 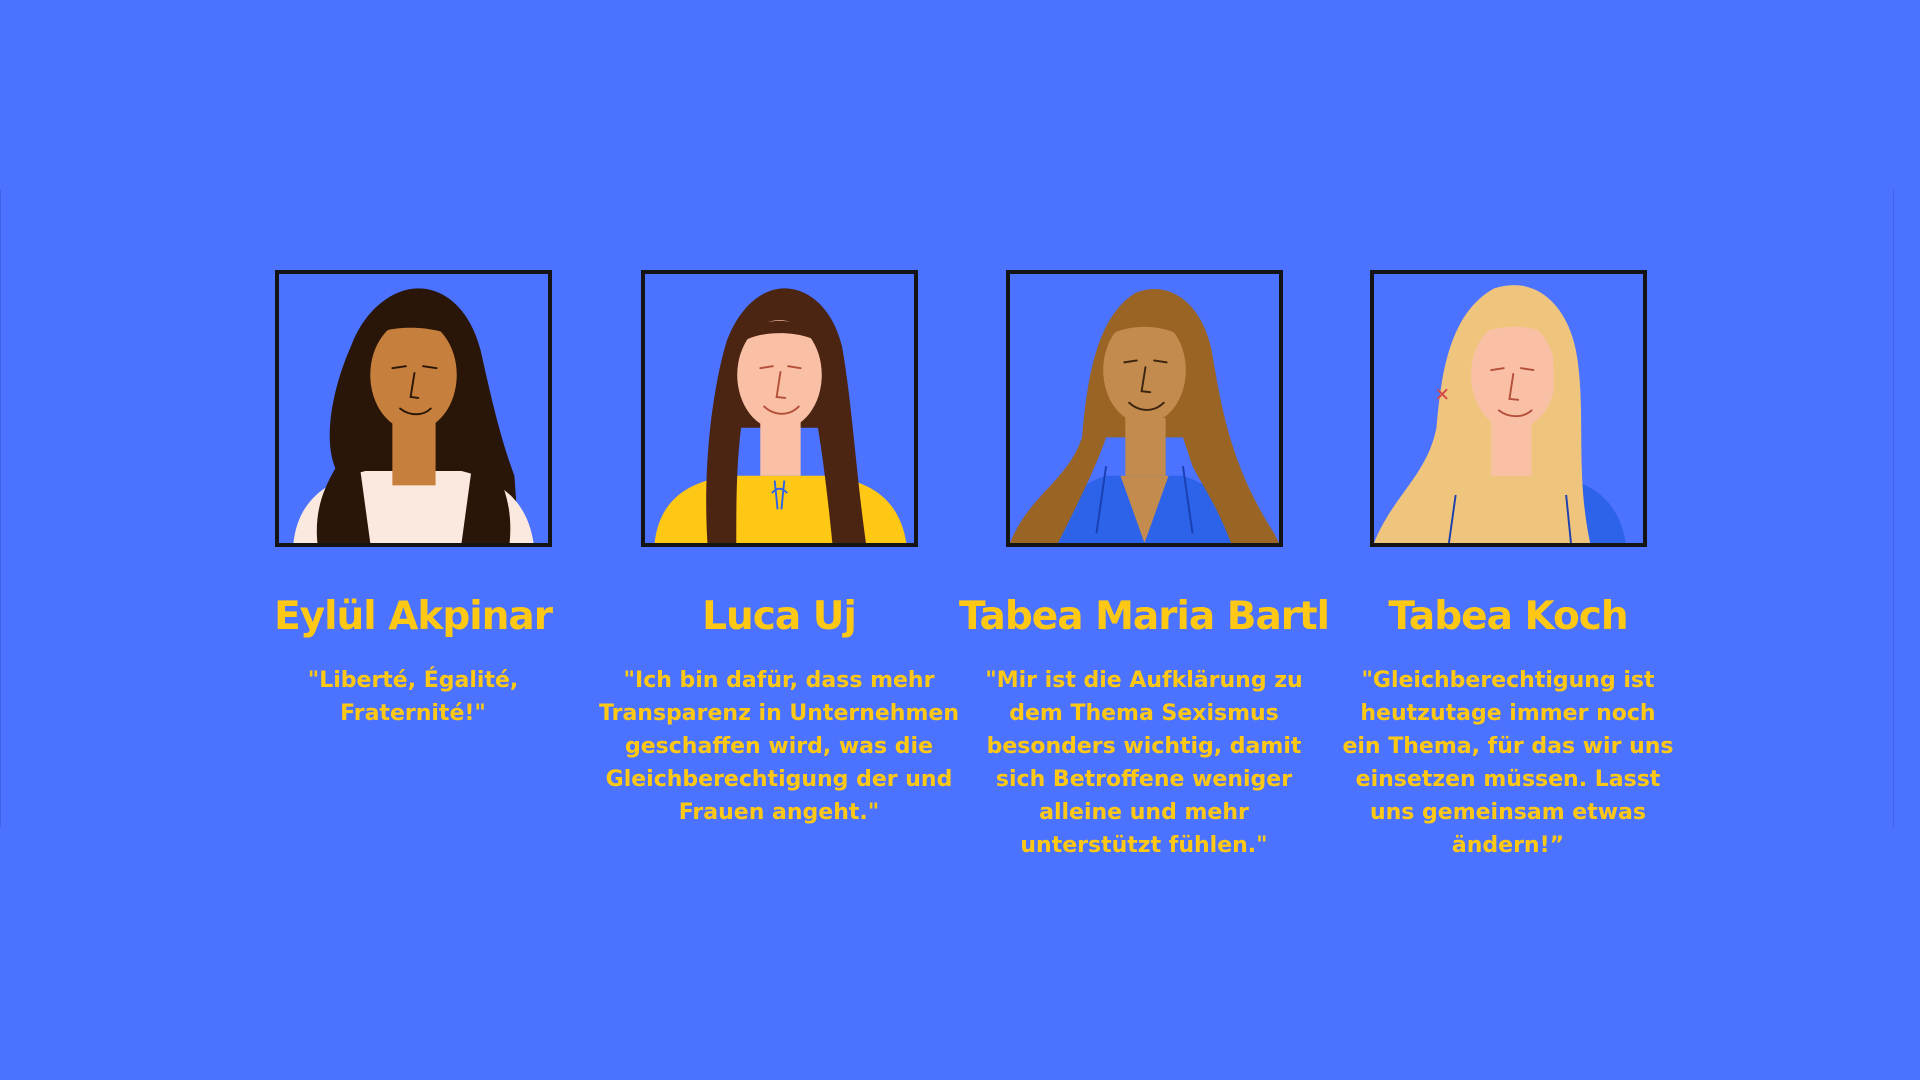 What do you see at coordinates (413, 697) in the screenshot?
I see `member-quote: "Liberté, Égalité, Fraternité!"` at bounding box center [413, 697].